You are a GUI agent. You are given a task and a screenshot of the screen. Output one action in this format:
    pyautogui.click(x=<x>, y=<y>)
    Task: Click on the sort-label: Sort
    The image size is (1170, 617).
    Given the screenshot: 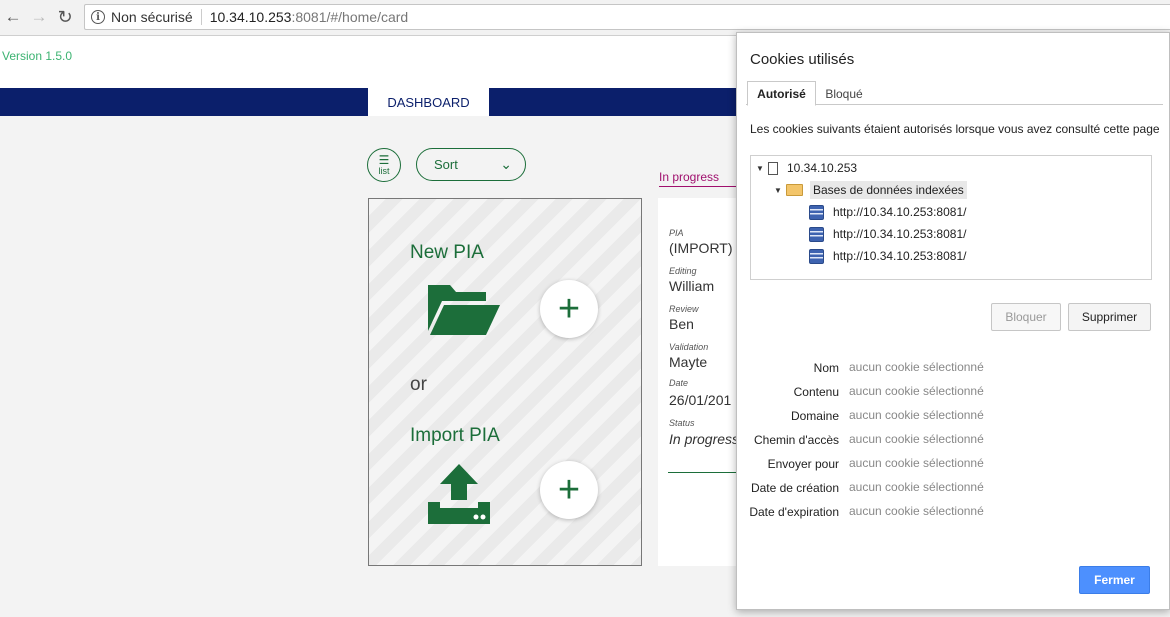 What is the action you would take?
    pyautogui.click(x=446, y=164)
    